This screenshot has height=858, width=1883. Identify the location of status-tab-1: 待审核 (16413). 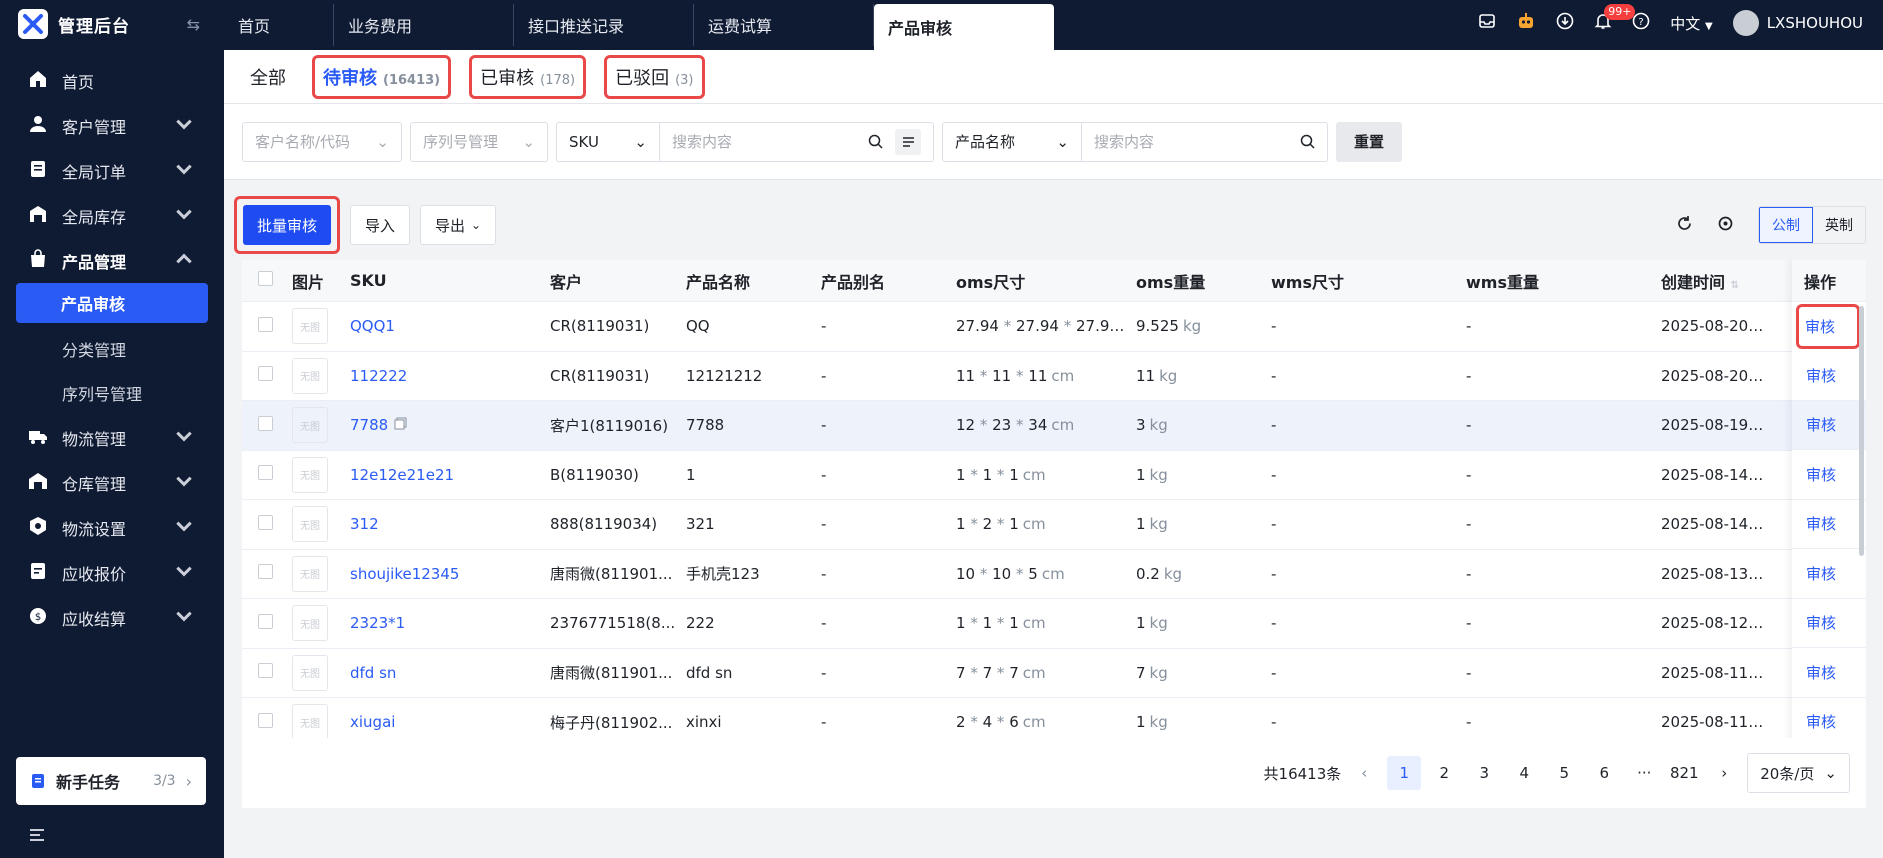
(382, 76).